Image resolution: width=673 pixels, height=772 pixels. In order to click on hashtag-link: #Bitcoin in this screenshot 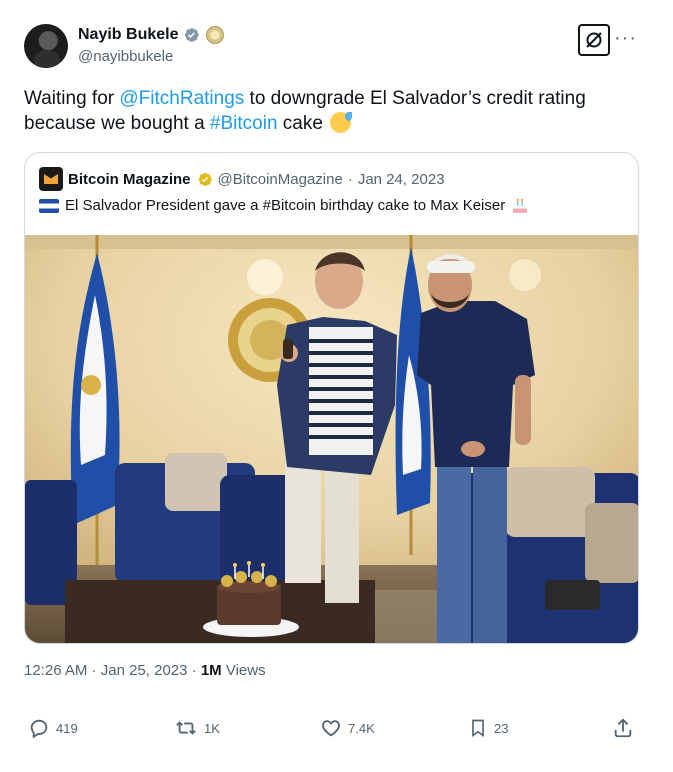, I will do `click(244, 123)`.